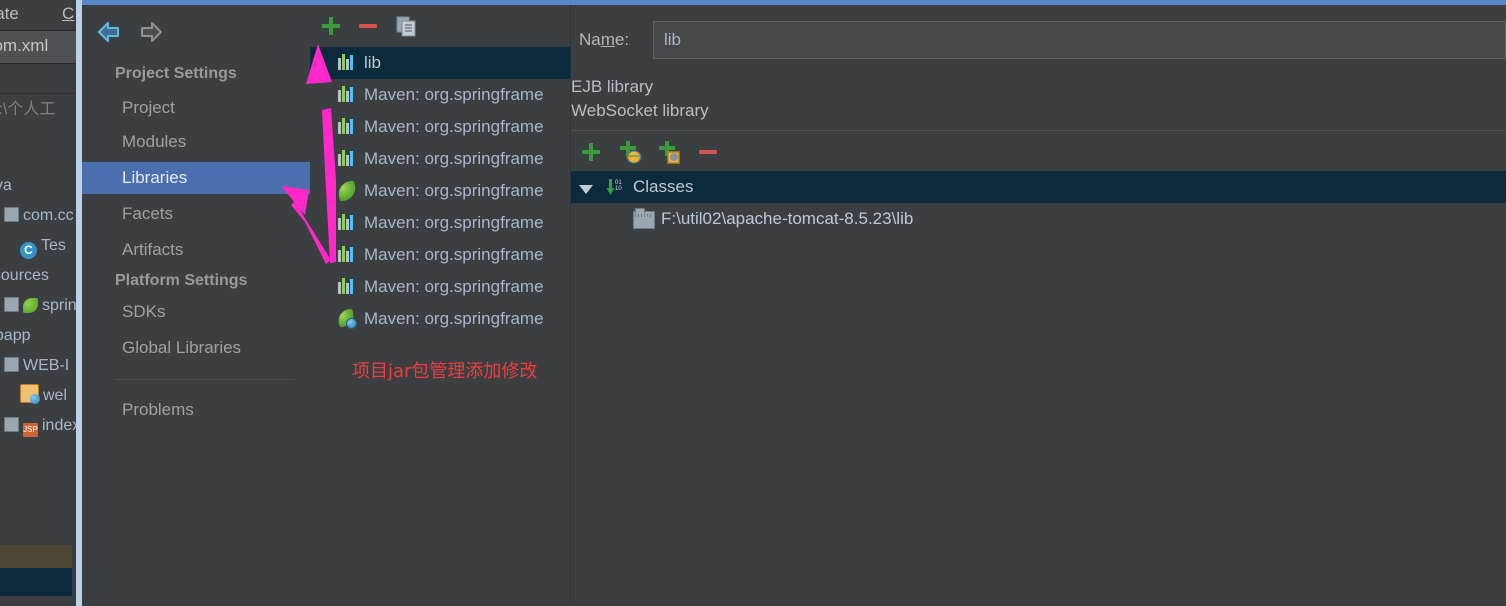 This screenshot has height=606, width=1506. What do you see at coordinates (68, 14) in the screenshot?
I see `menu-item-code: C` at bounding box center [68, 14].